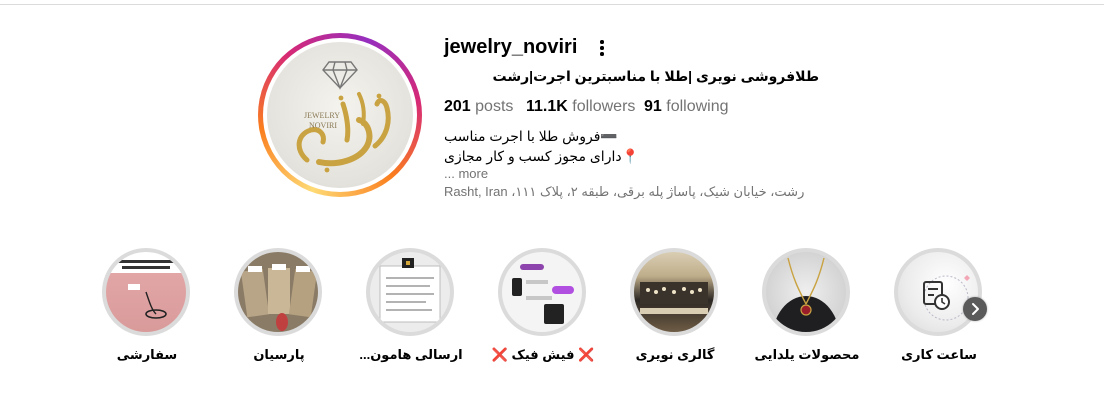  I want to click on svg-text: JEWELRY, so click(322, 115).